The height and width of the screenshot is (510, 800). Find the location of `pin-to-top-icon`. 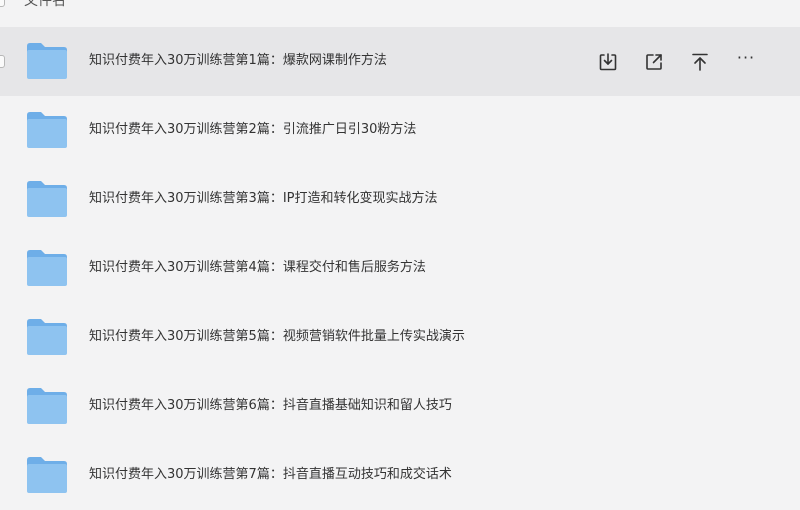

pin-to-top-icon is located at coordinates (700, 62).